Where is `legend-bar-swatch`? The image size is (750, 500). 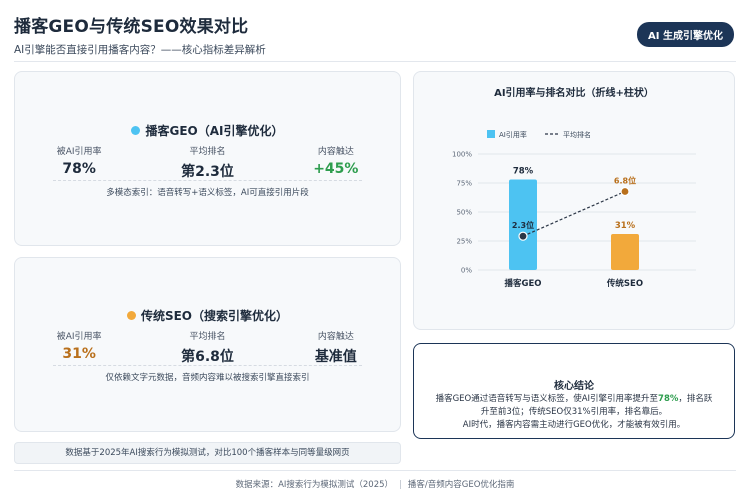 legend-bar-swatch is located at coordinates (491, 134).